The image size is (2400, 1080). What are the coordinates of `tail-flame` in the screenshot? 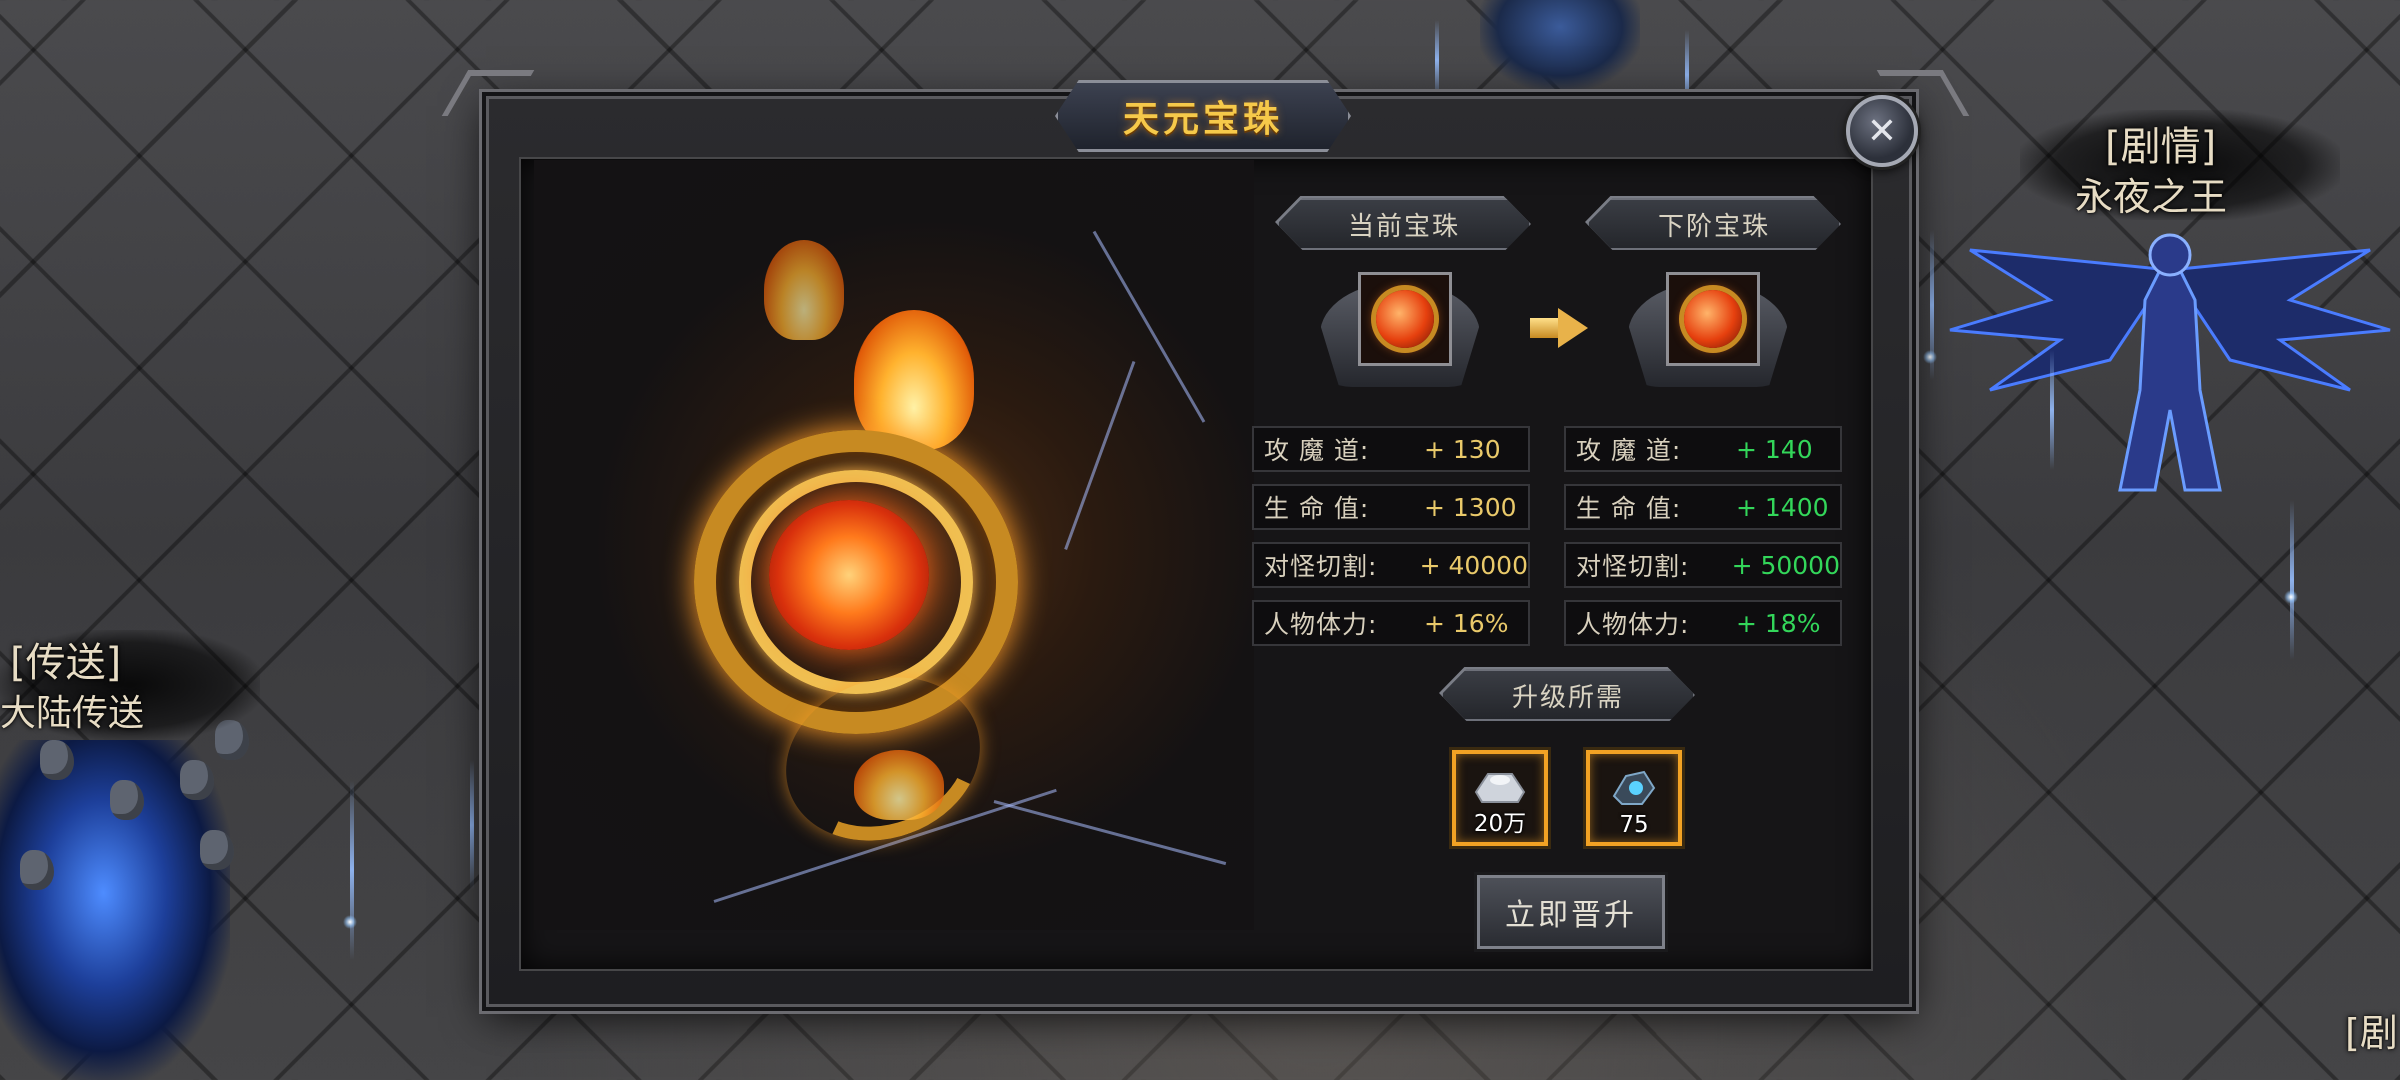 It's located at (899, 785).